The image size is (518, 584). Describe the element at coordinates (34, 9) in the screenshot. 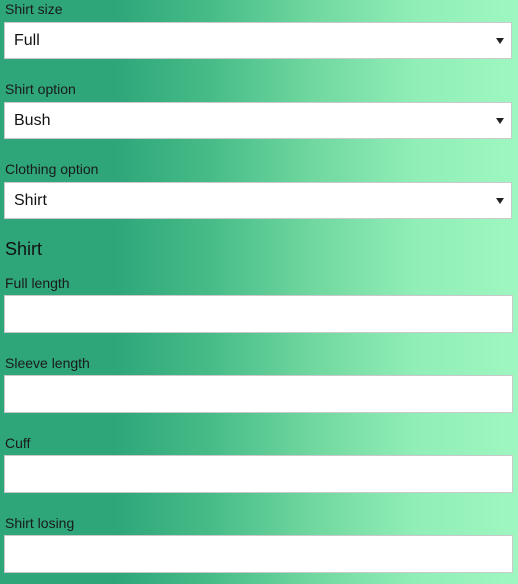

I see `shirt-size-label: Shirt size` at that location.